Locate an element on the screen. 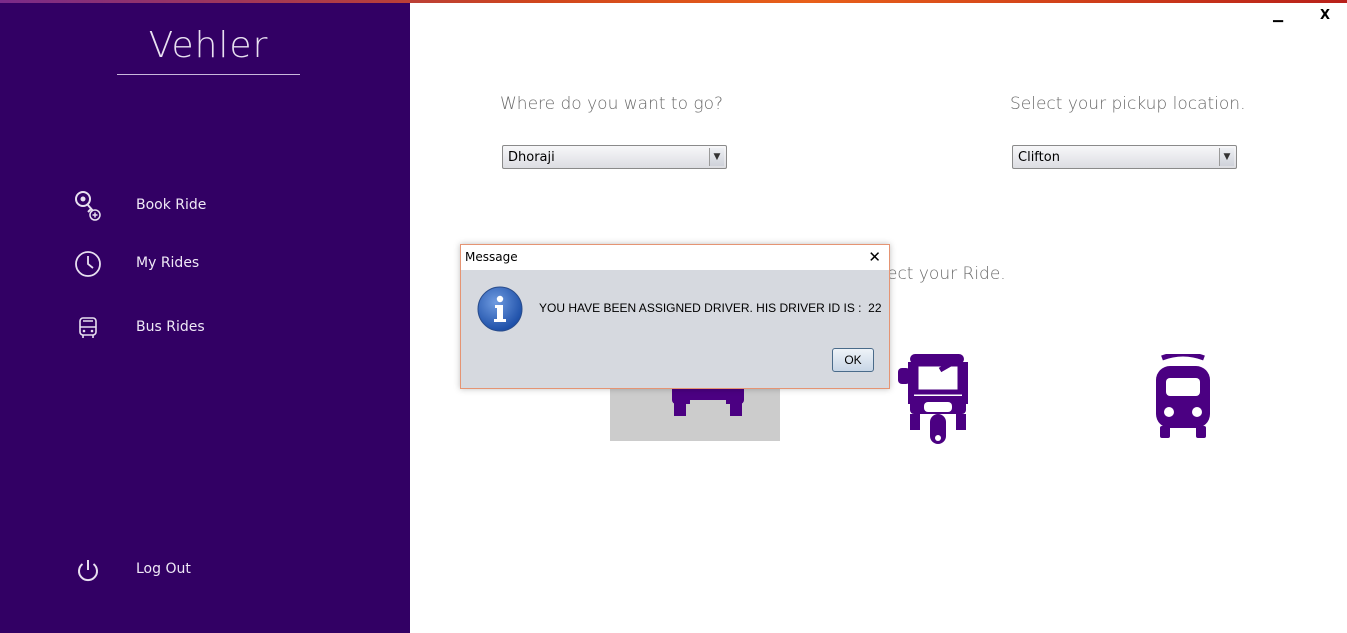 The height and width of the screenshot is (633, 1347). rickshaw-icon is located at coordinates (933, 399).